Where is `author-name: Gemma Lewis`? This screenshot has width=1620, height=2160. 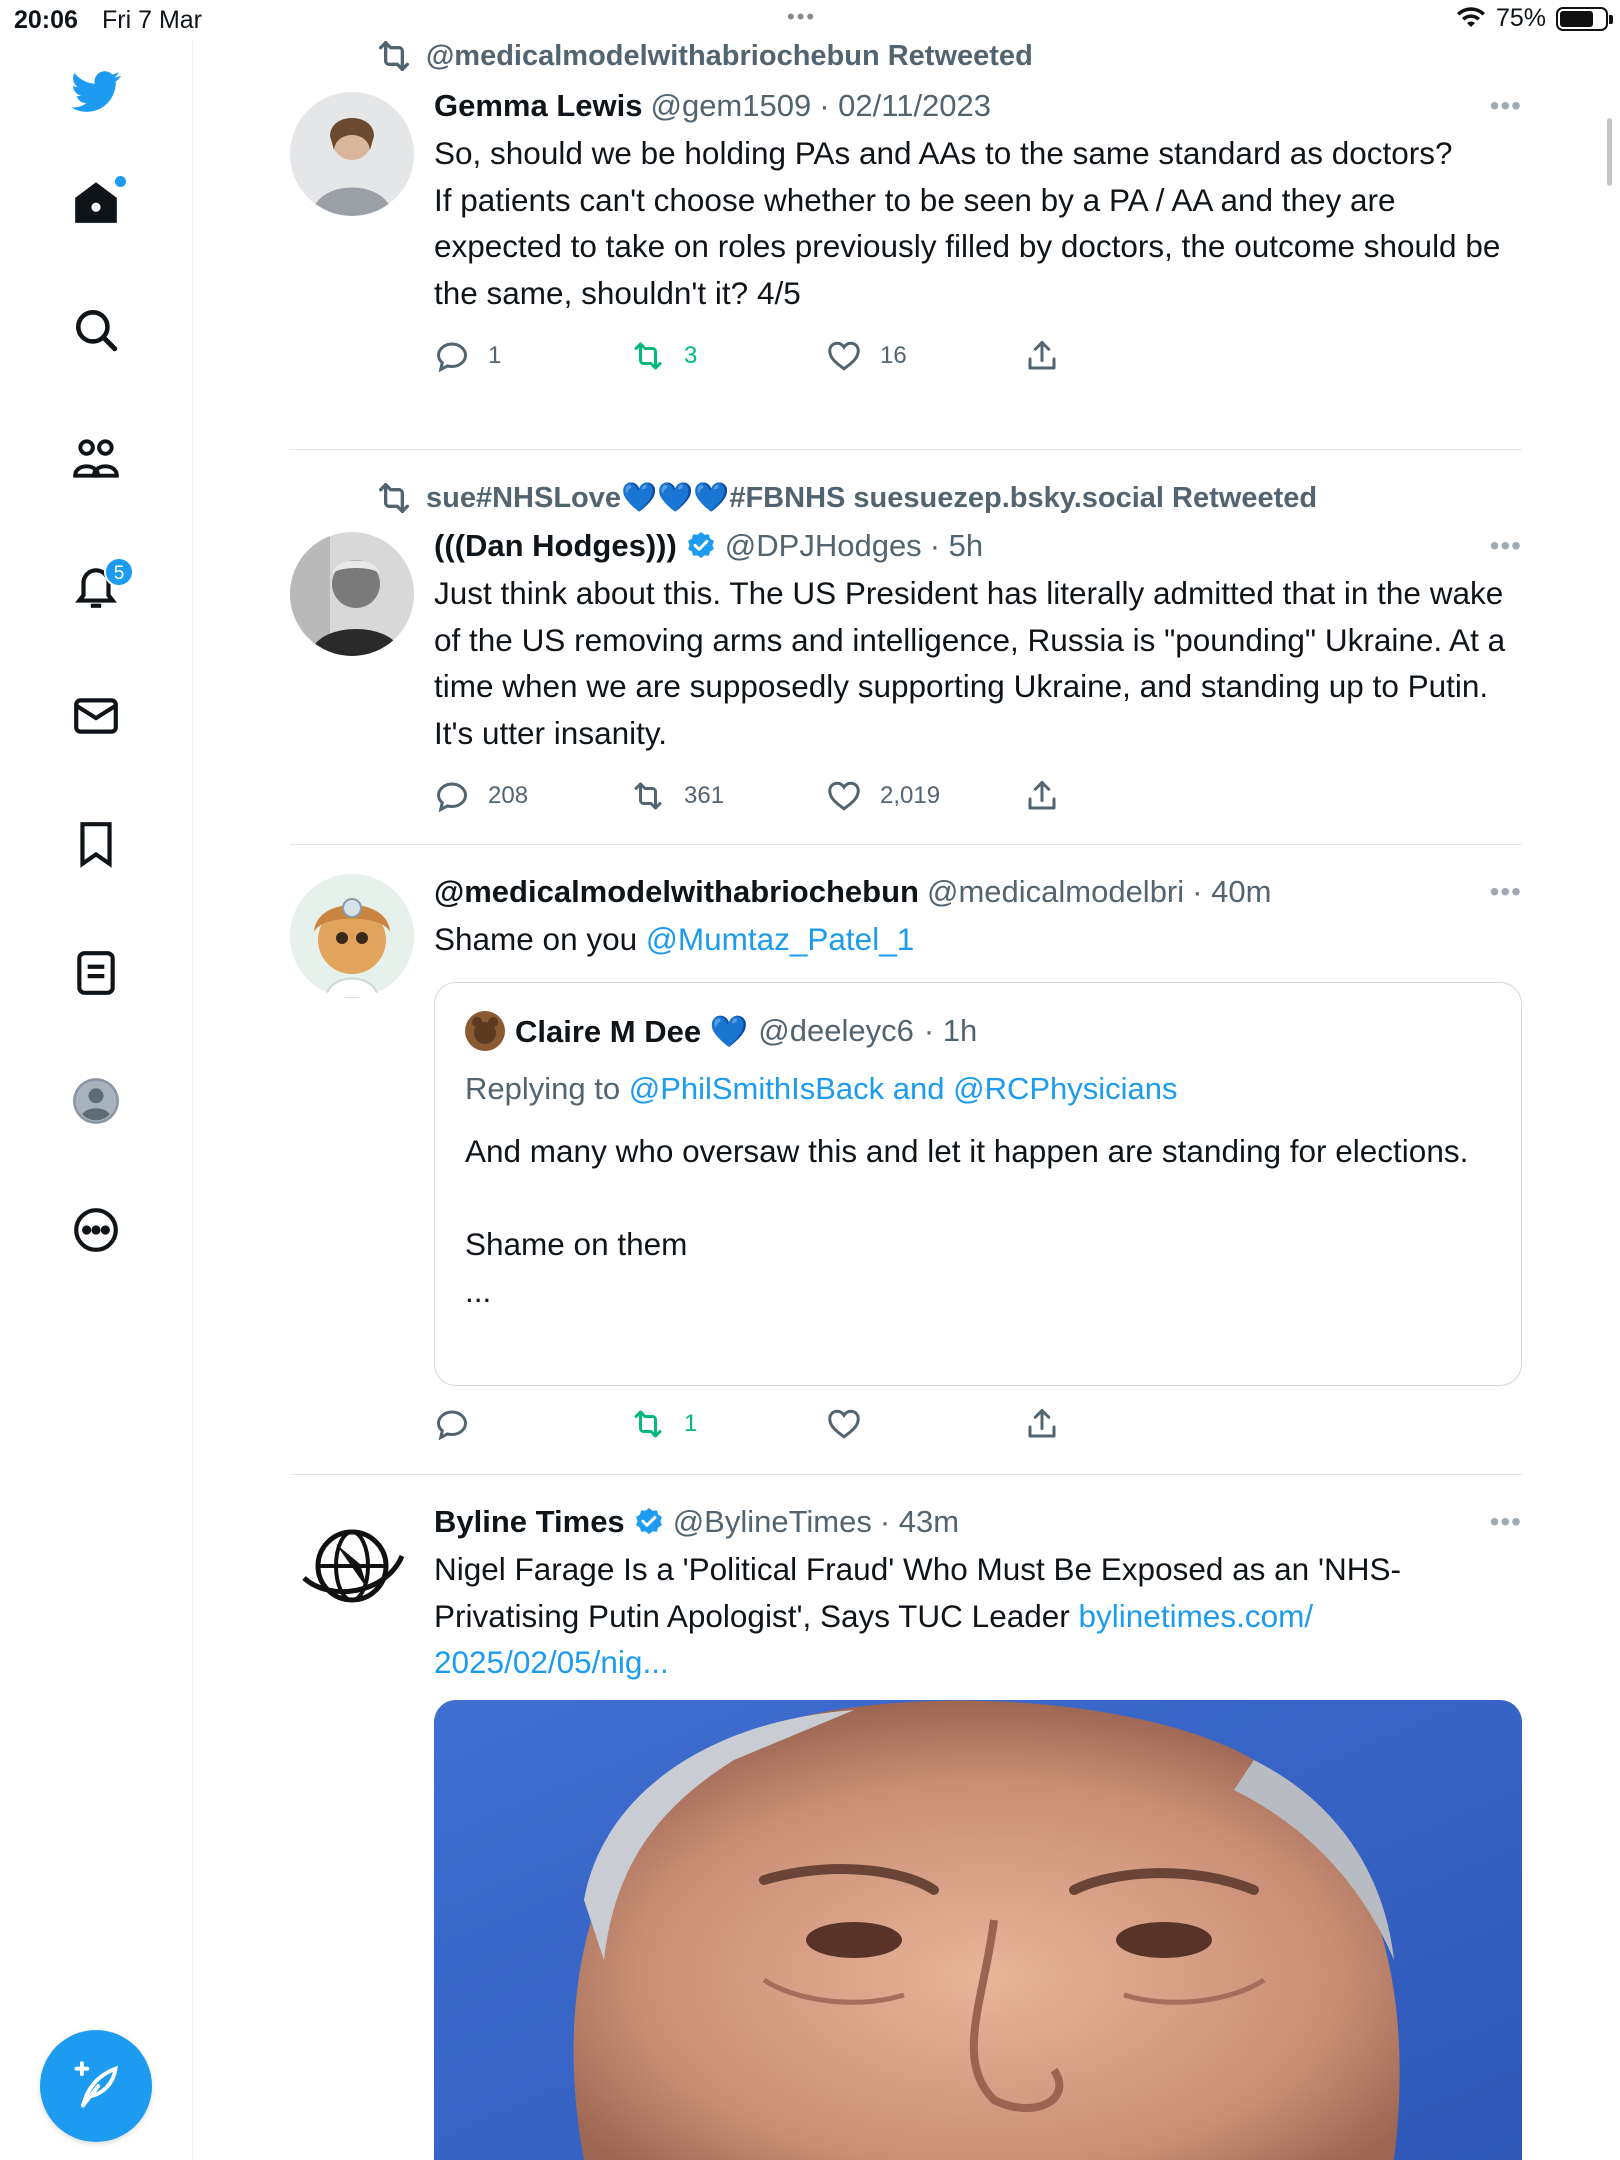
author-name: Gemma Lewis is located at coordinates (538, 106).